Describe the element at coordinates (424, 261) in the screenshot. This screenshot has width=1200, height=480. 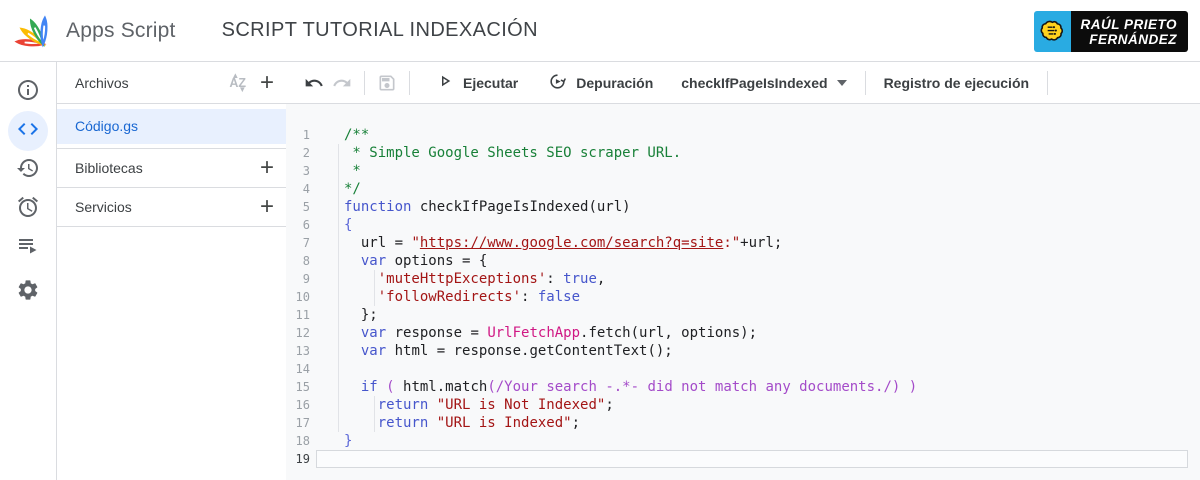
I see `line-content: var options = {` at that location.